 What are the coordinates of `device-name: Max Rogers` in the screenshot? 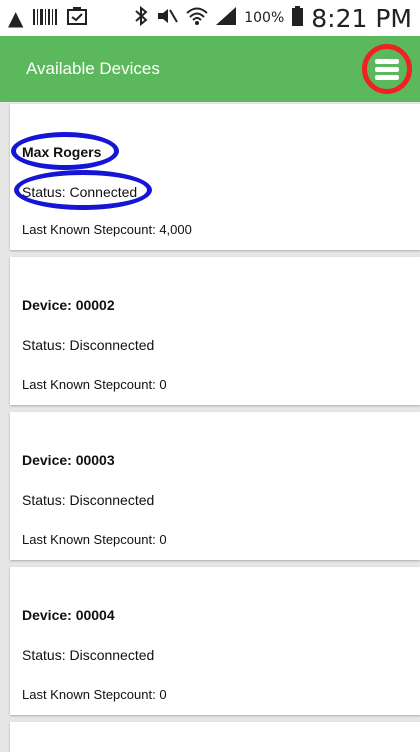 It's located at (62, 152).